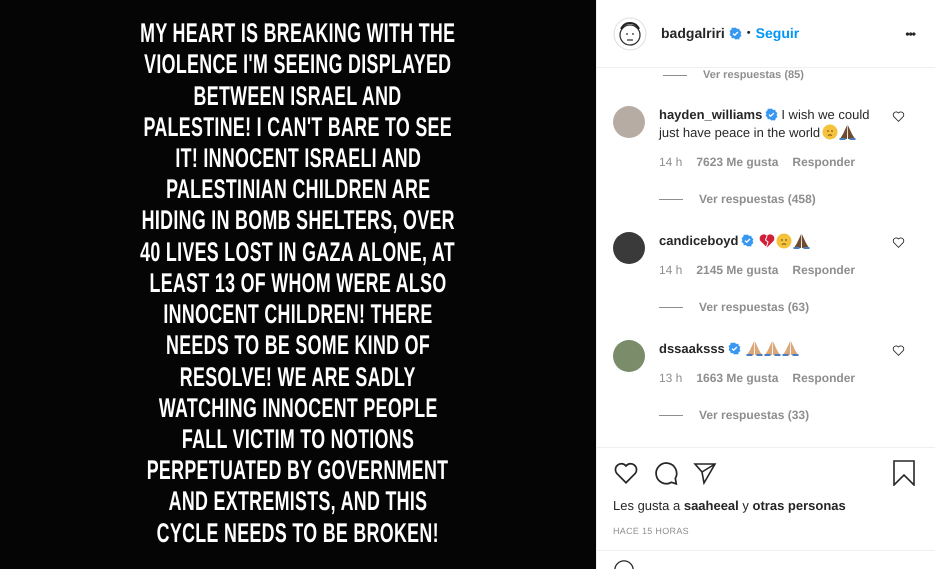  Describe the element at coordinates (778, 33) in the screenshot. I see `follow-button: Seguir` at that location.